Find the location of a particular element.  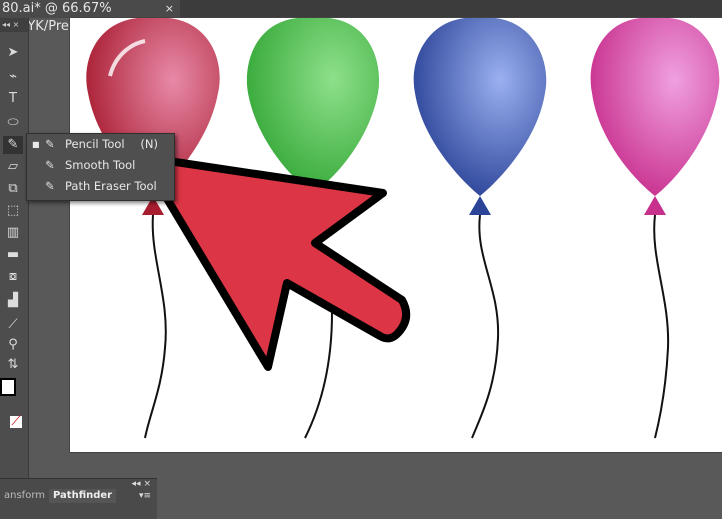

selected-indicator-icon: ■ is located at coordinates (36, 144).